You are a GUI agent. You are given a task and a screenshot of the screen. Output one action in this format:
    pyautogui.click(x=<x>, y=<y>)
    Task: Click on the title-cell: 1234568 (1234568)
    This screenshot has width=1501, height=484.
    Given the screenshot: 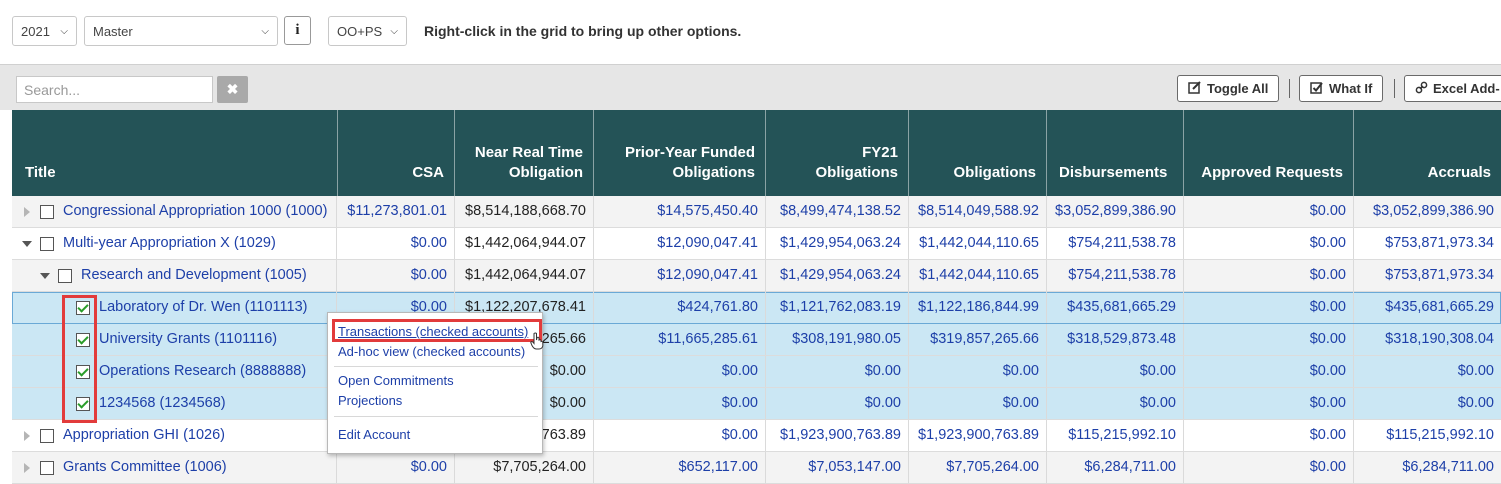 What is the action you would take?
    pyautogui.click(x=174, y=403)
    